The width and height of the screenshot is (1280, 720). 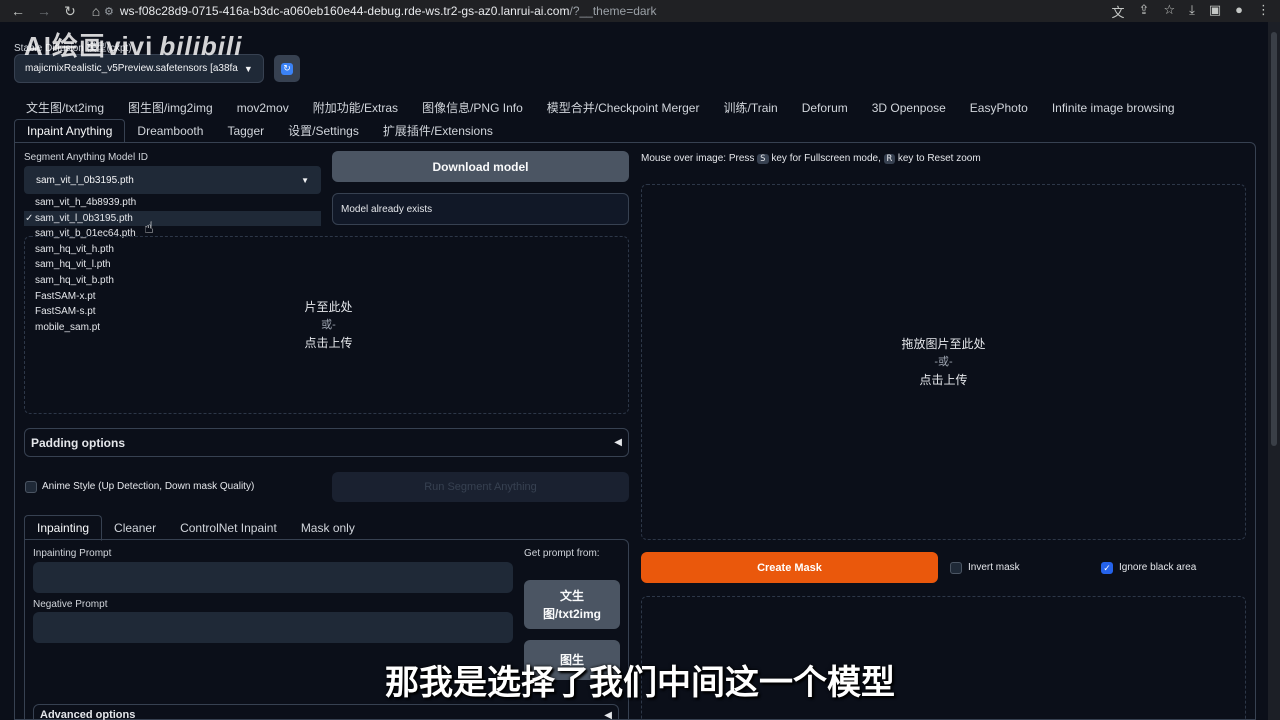 What do you see at coordinates (789, 567) in the screenshot?
I see `create-mask-button: Create Mask` at bounding box center [789, 567].